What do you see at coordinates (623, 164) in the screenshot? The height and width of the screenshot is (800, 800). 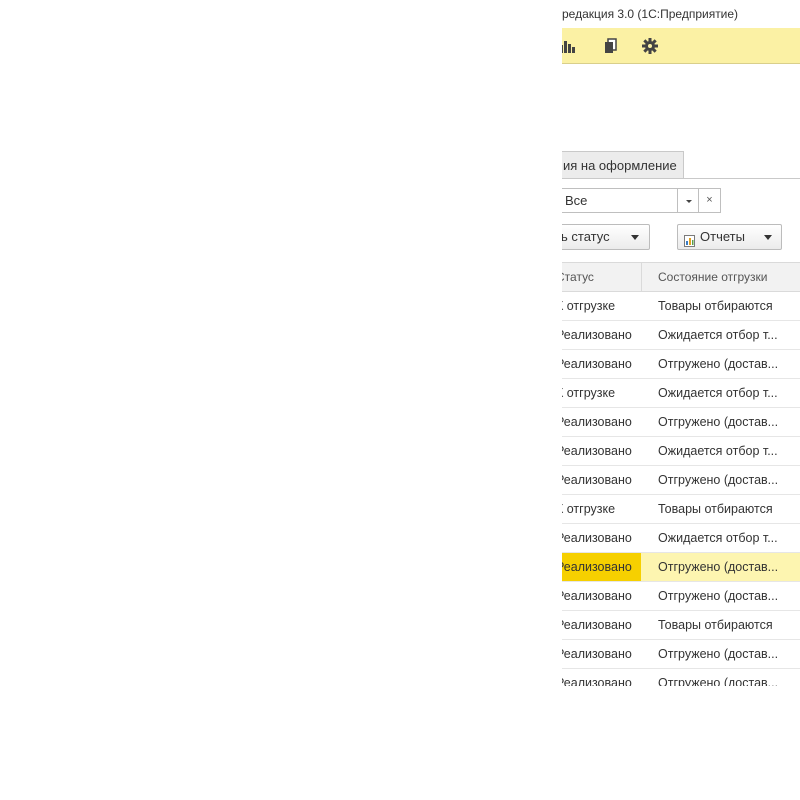 I see `tab-documents-for-processing: ия на оформление` at bounding box center [623, 164].